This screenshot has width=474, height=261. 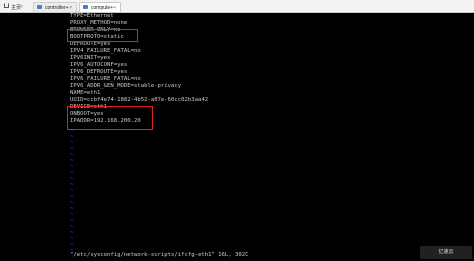 What do you see at coordinates (99, 72) in the screenshot?
I see `config-line-ipv6-defroute: IPV6_DEFROUTE=yes` at bounding box center [99, 72].